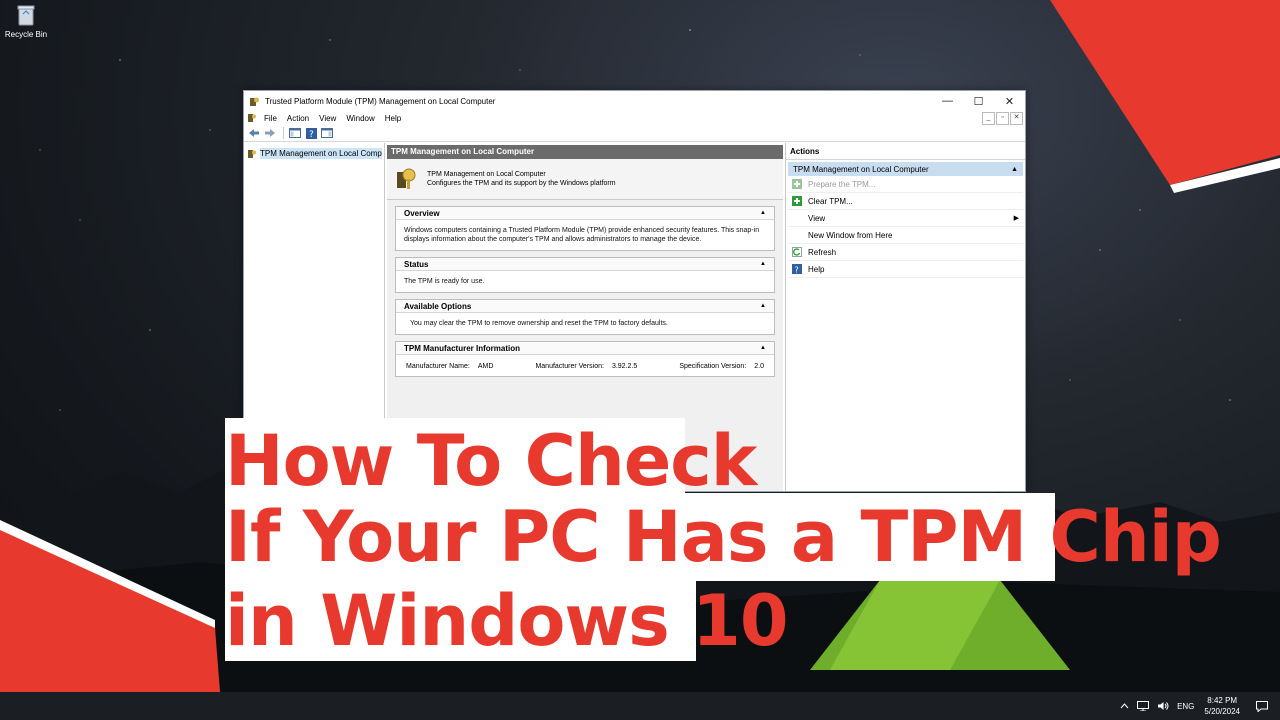 The height and width of the screenshot is (720, 1280). Describe the element at coordinates (759, 366) in the screenshot. I see `specification-version-value: 2.0` at that location.